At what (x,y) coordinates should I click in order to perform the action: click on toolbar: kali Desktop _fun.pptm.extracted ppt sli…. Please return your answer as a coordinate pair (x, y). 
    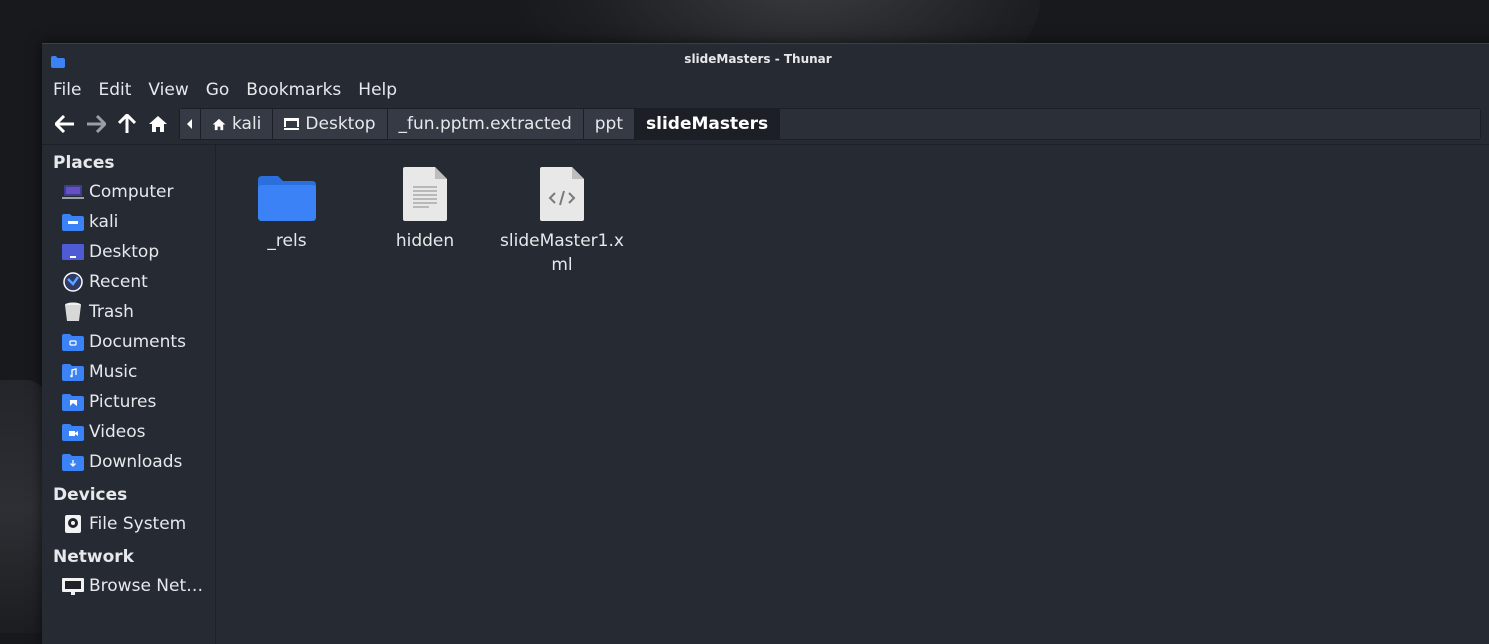
    Looking at the image, I should click on (765, 124).